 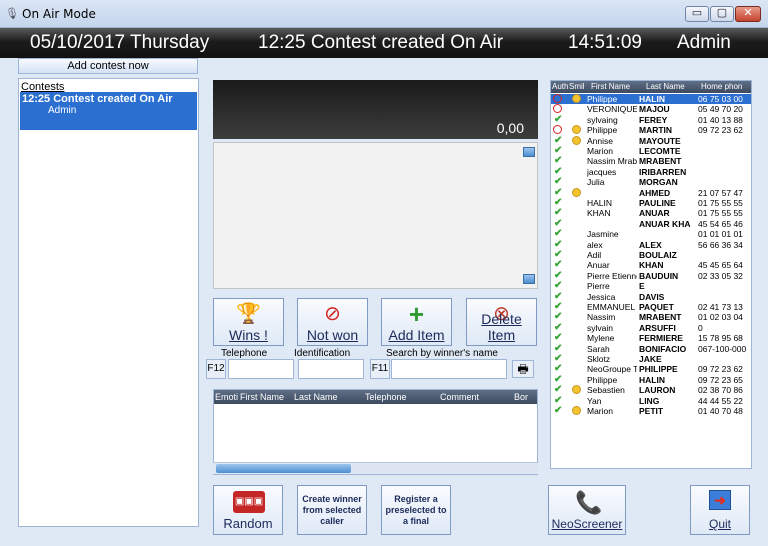 What do you see at coordinates (656, 130) in the screenshot?
I see `caller-last-name: MARTIN` at bounding box center [656, 130].